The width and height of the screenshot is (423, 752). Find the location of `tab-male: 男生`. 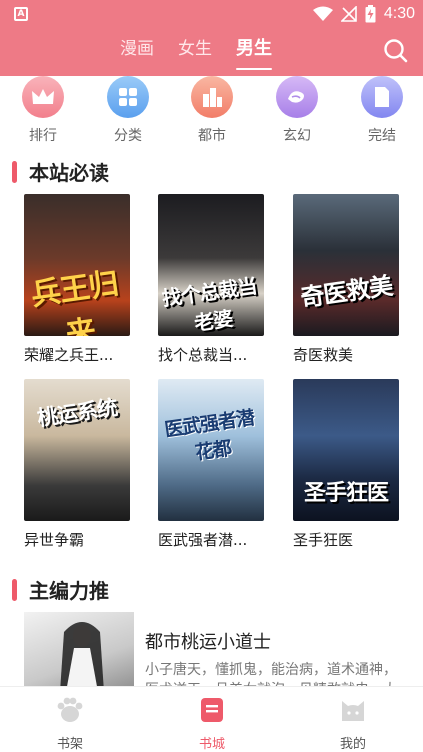

tab-male: 男生 is located at coordinates (254, 52).